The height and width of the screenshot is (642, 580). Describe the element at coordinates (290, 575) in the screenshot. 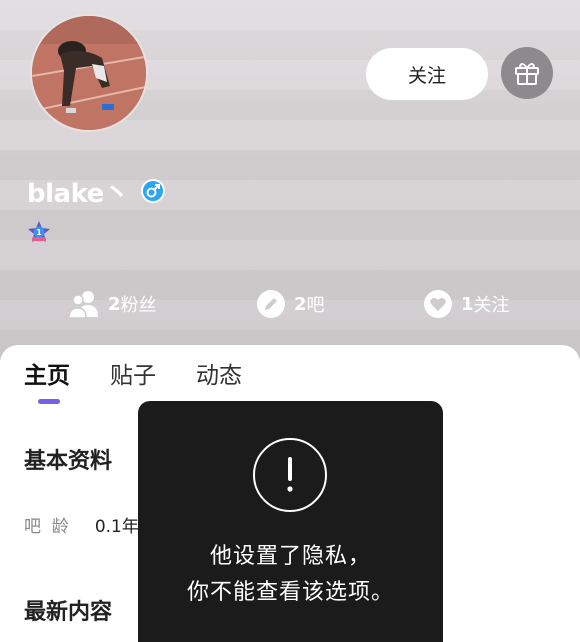

I see `toast-message: 他设置了隐私， 你不能查看该选项。` at that location.